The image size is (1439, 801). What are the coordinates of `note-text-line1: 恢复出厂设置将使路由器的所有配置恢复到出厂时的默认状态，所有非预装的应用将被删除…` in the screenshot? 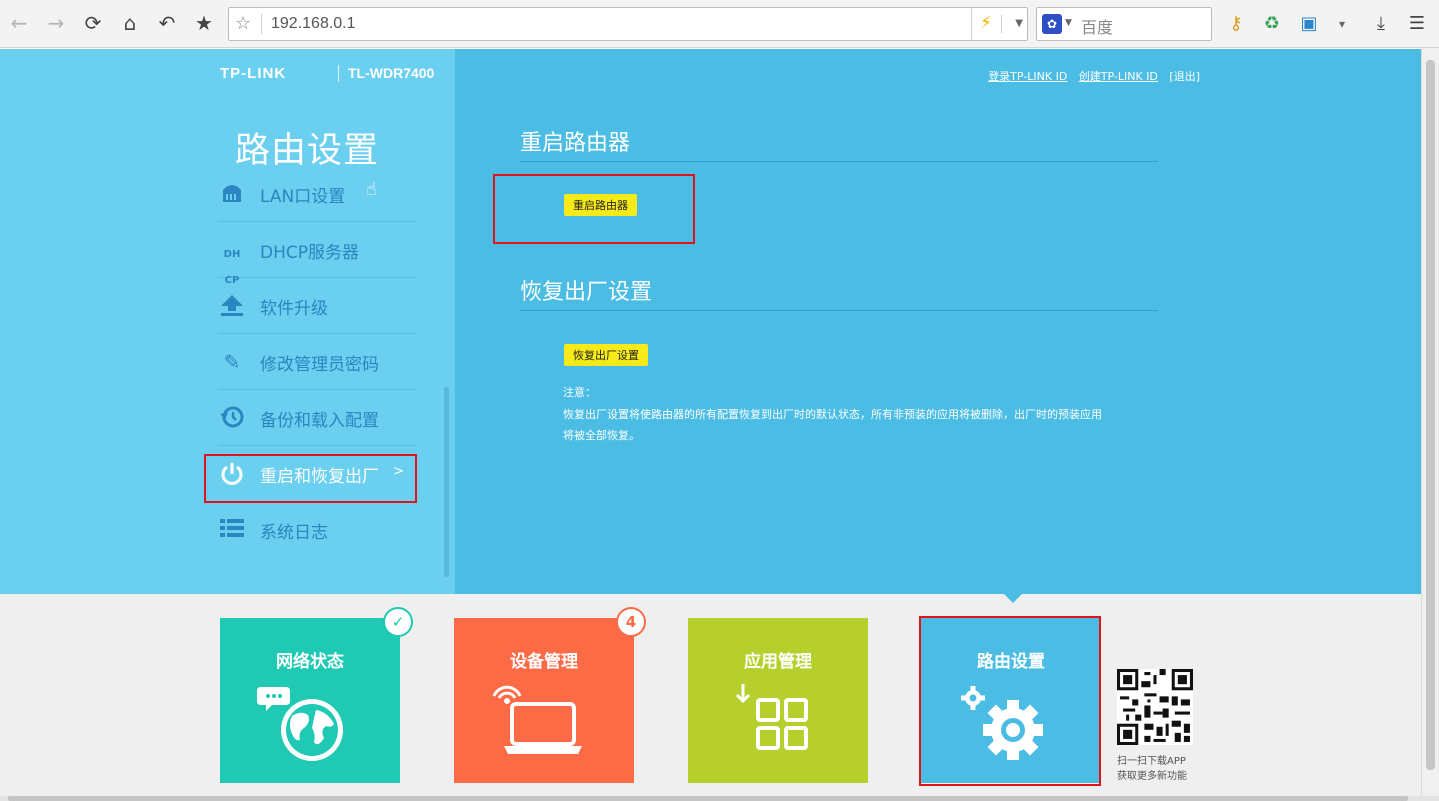 It's located at (832, 414).